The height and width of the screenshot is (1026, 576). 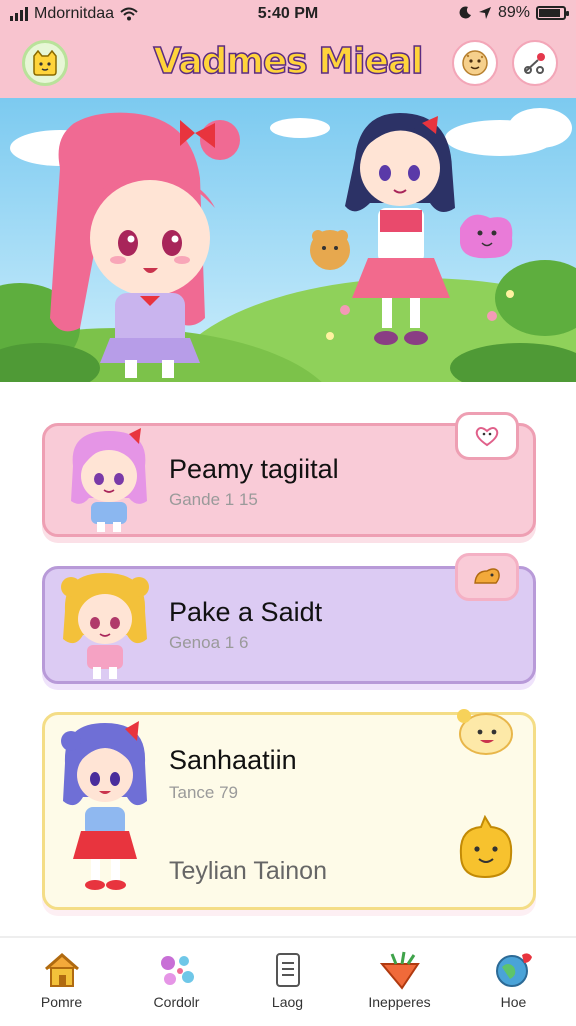 I want to click on dino-icon, so click(x=487, y=576).